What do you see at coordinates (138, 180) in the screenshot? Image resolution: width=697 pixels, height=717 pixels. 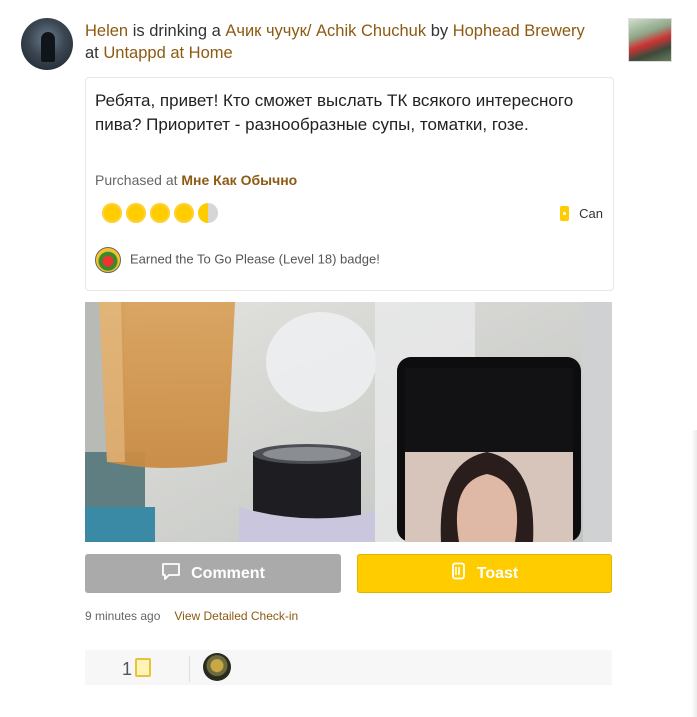 I see `purchased-prefix: Purchased at` at bounding box center [138, 180].